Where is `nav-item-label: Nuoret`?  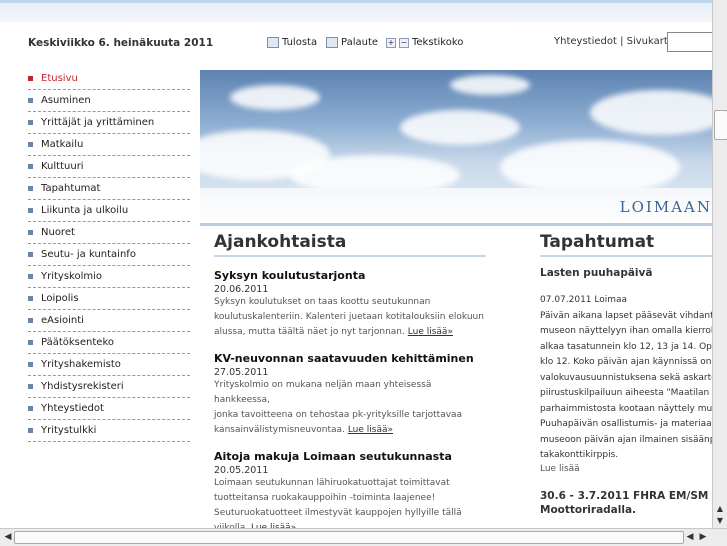
nav-item-label: Nuoret is located at coordinates (58, 232).